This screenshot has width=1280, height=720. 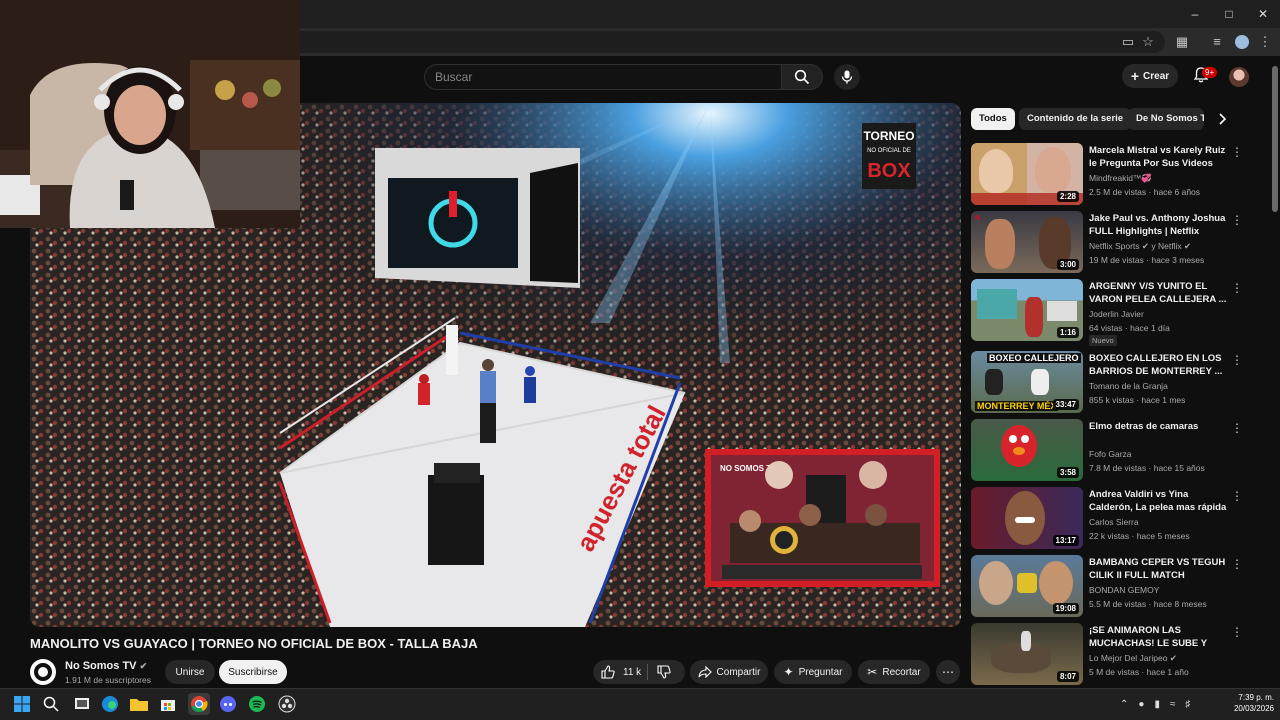 What do you see at coordinates (1239, 77) in the screenshot?
I see `user-avatar` at bounding box center [1239, 77].